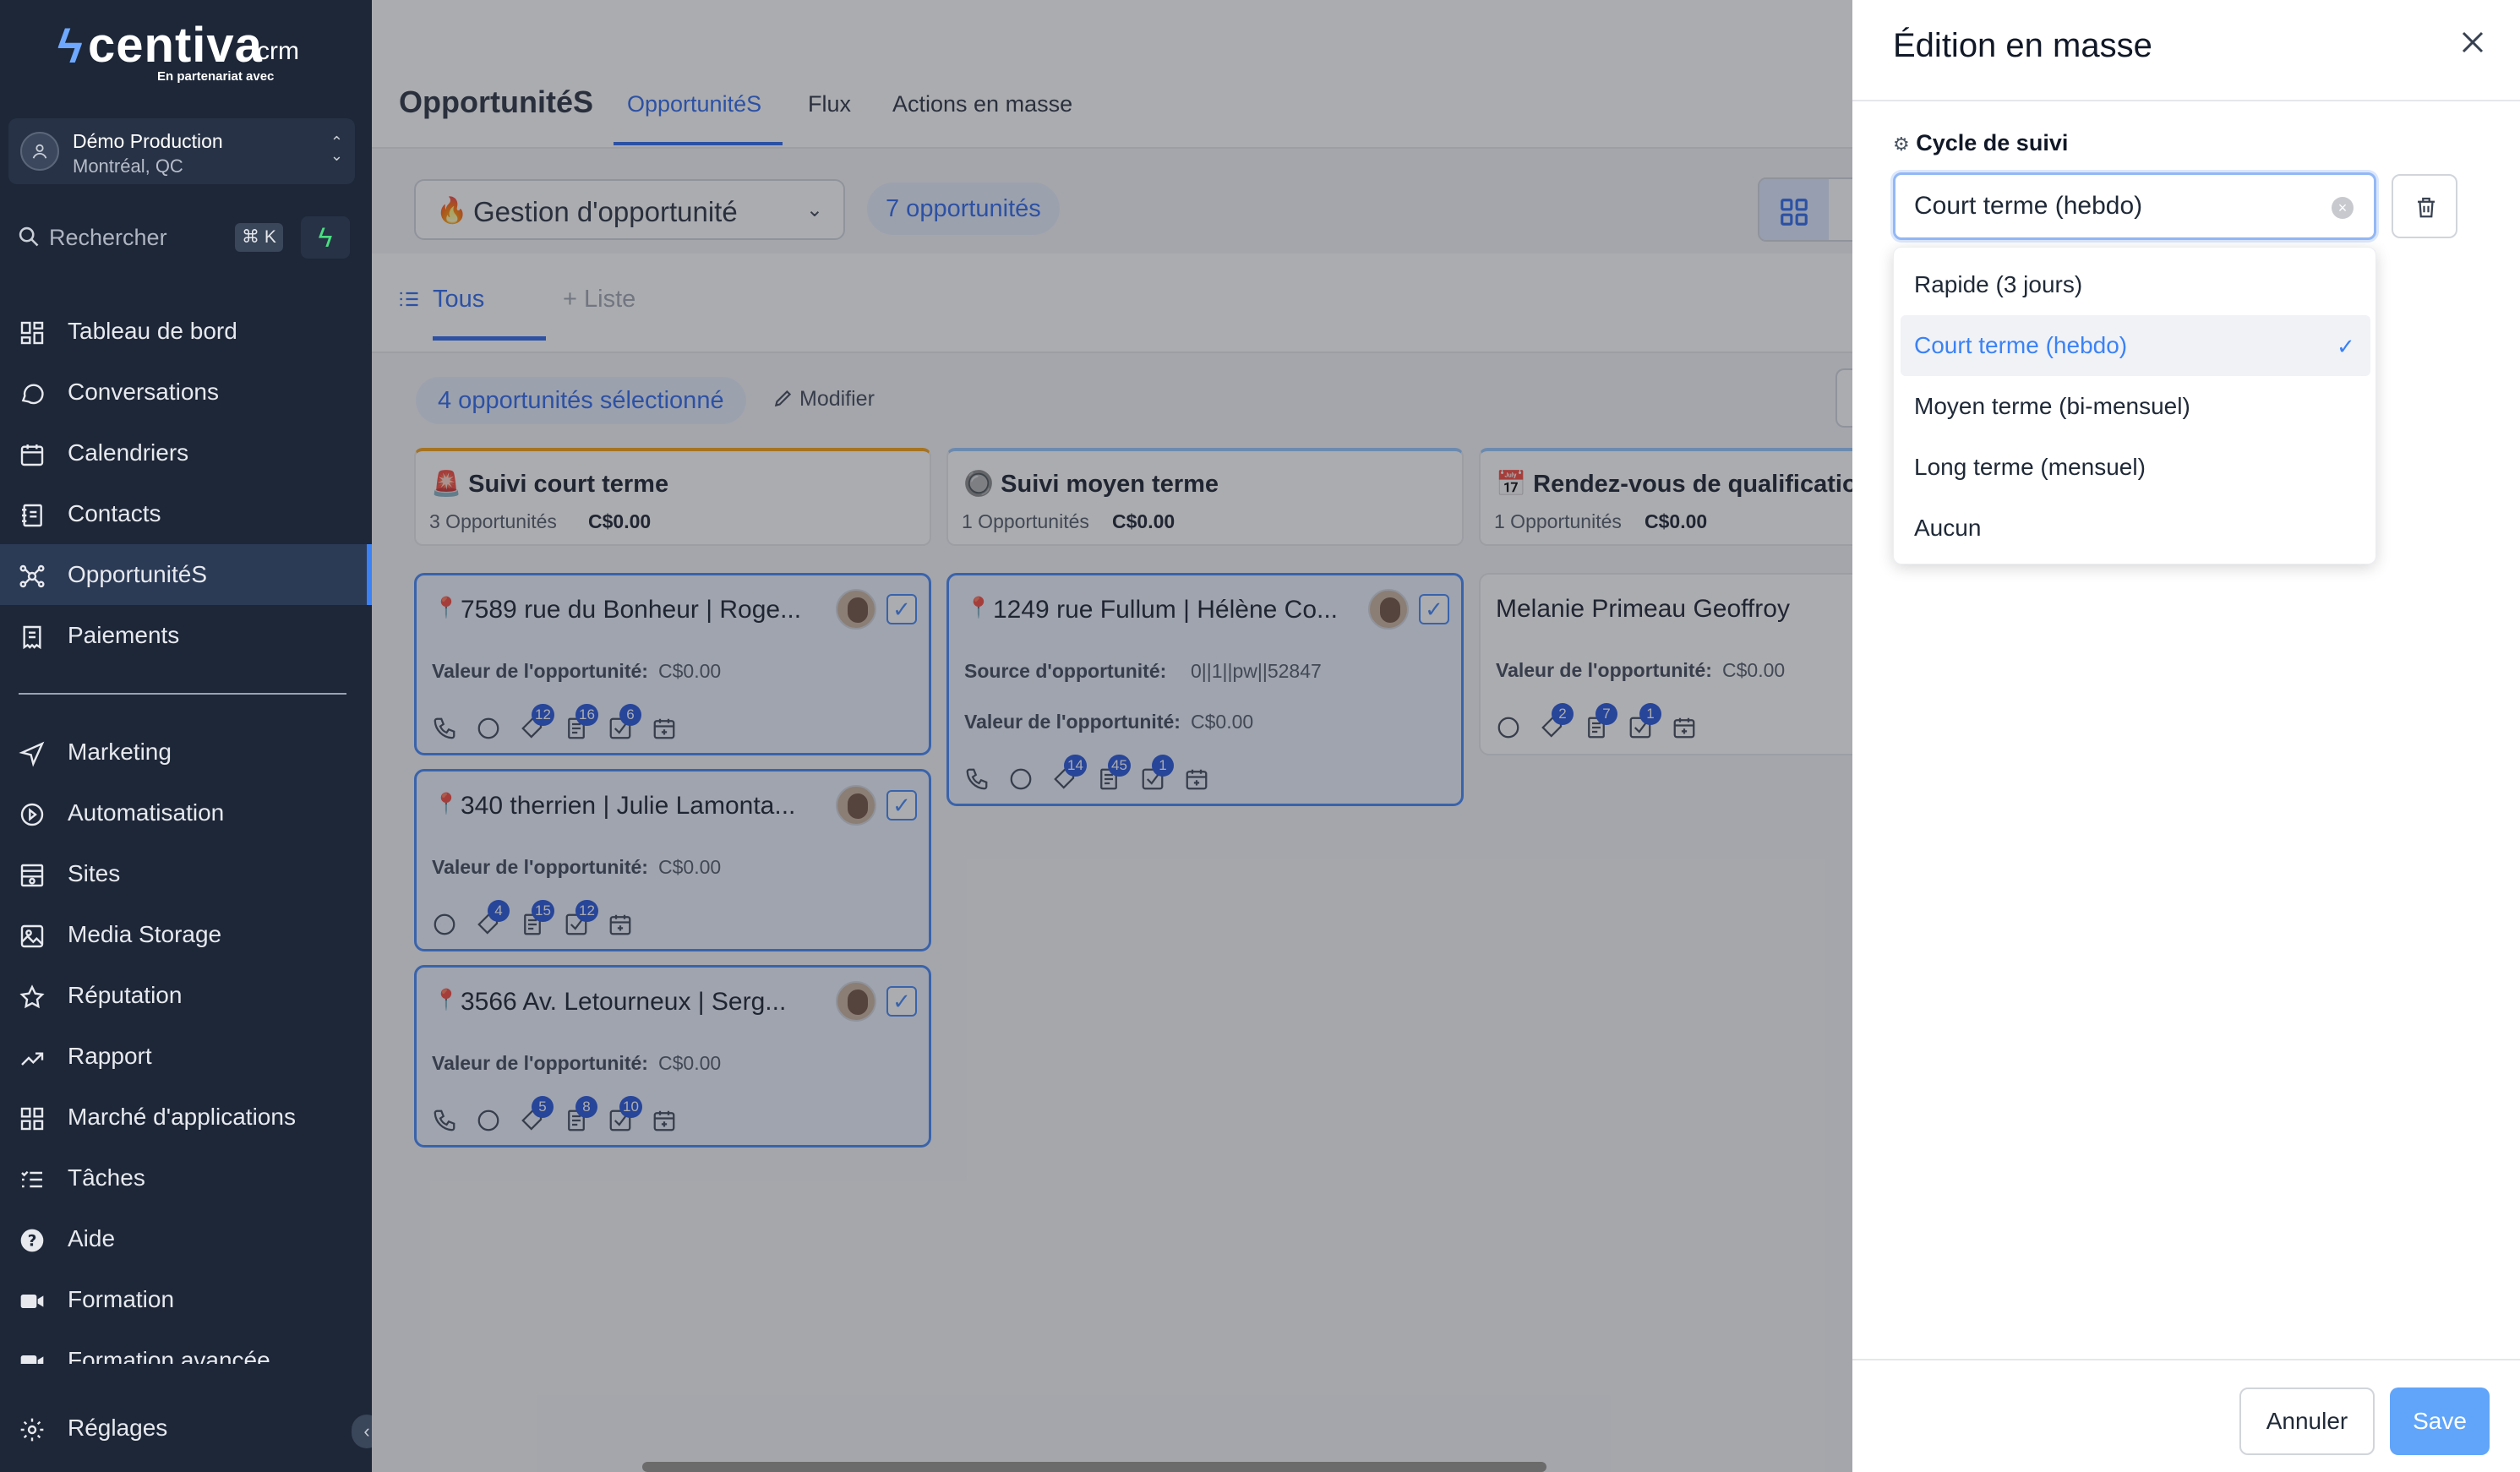  What do you see at coordinates (325, 237) in the screenshot?
I see `quick-action-bolt-icon: ϟ` at bounding box center [325, 237].